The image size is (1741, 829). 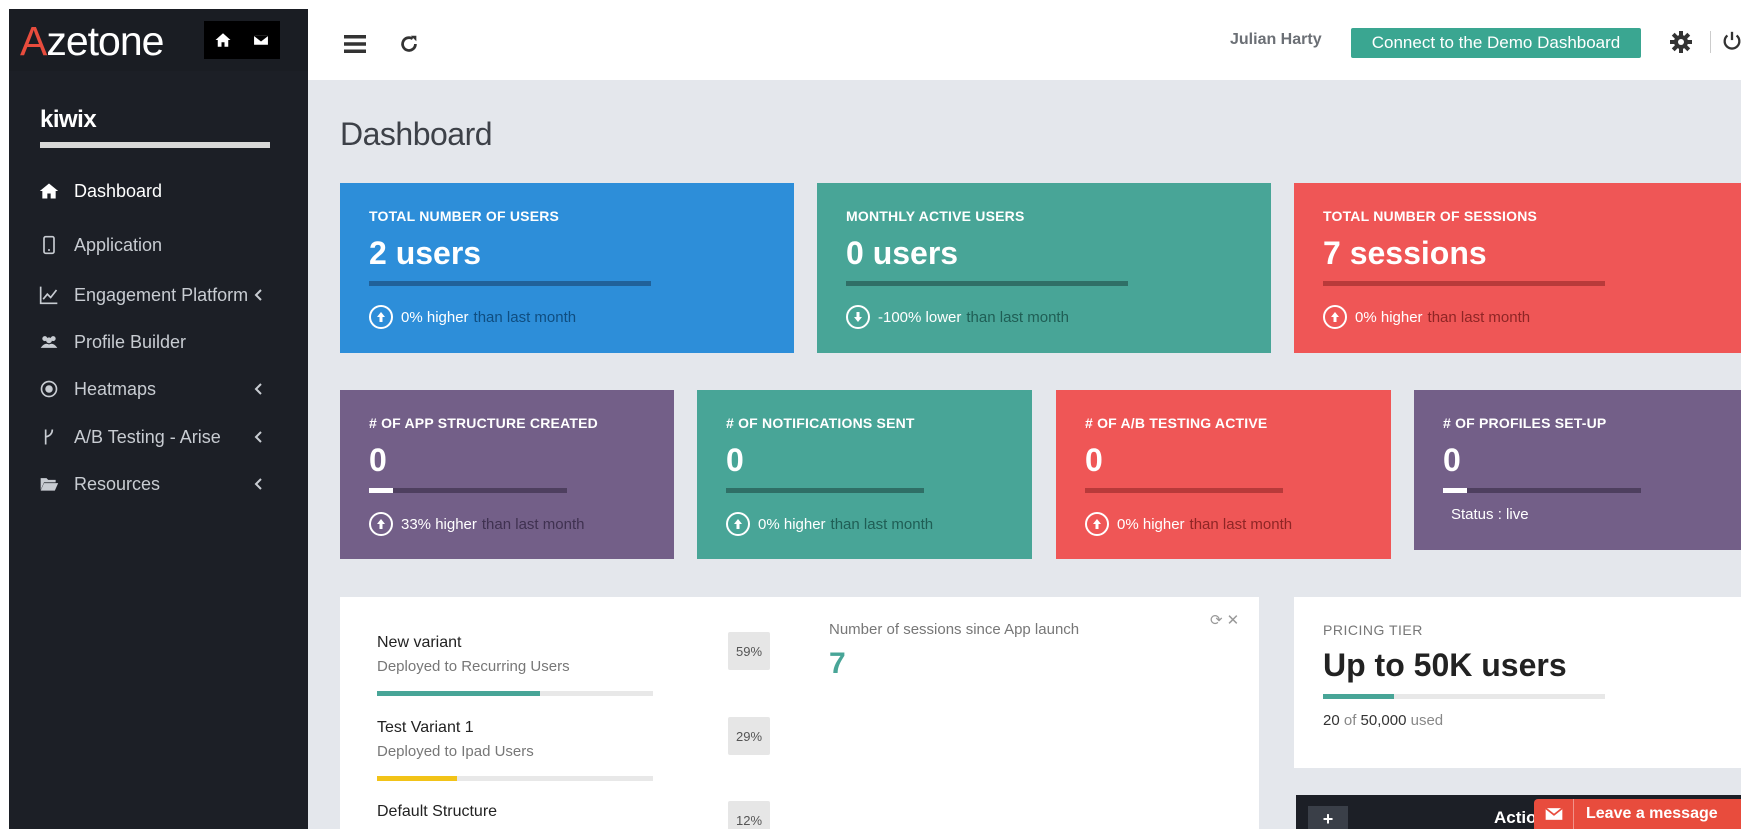 What do you see at coordinates (161, 294) in the screenshot?
I see `sidebar-item-label: Engagement Platform` at bounding box center [161, 294].